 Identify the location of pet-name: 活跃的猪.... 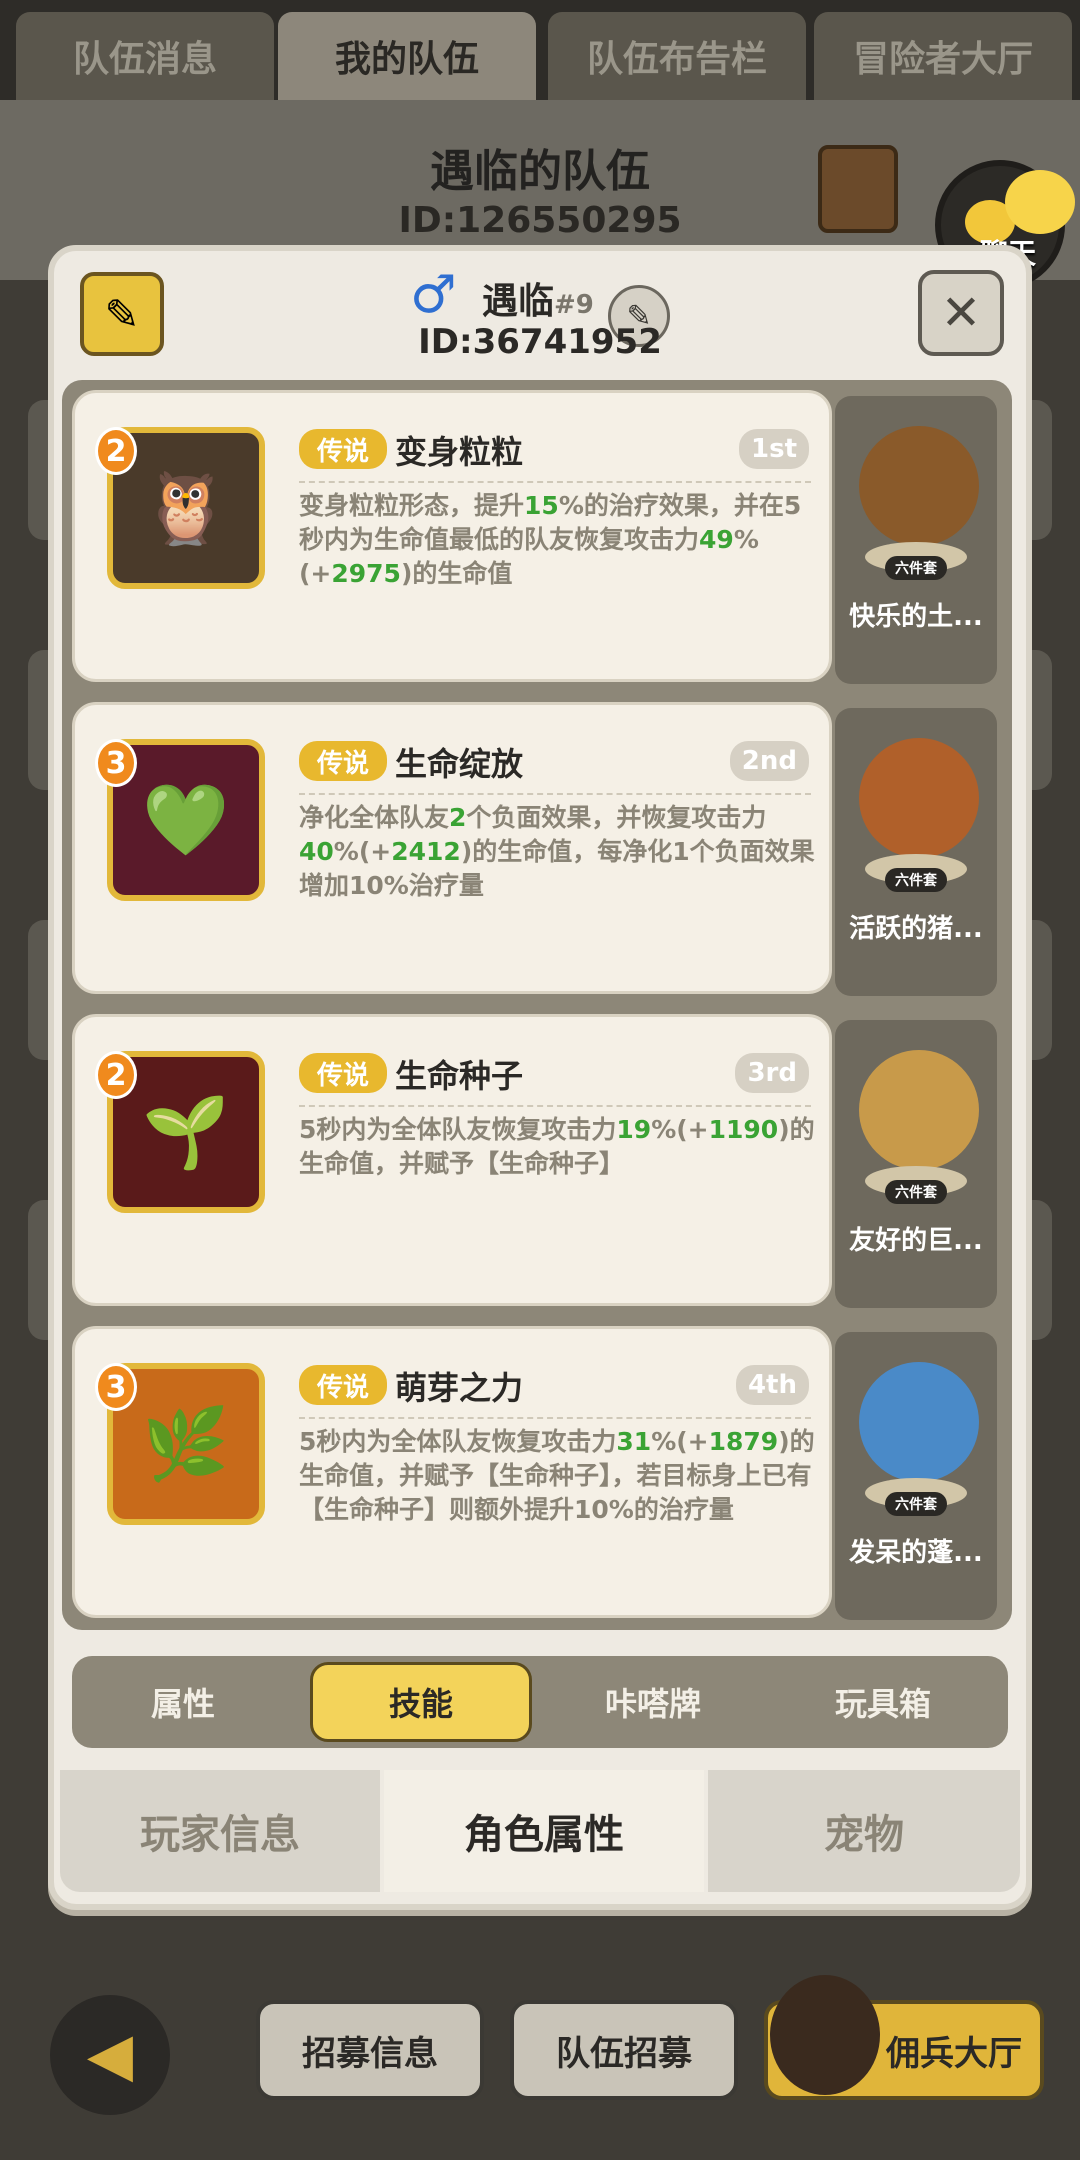
(916, 929).